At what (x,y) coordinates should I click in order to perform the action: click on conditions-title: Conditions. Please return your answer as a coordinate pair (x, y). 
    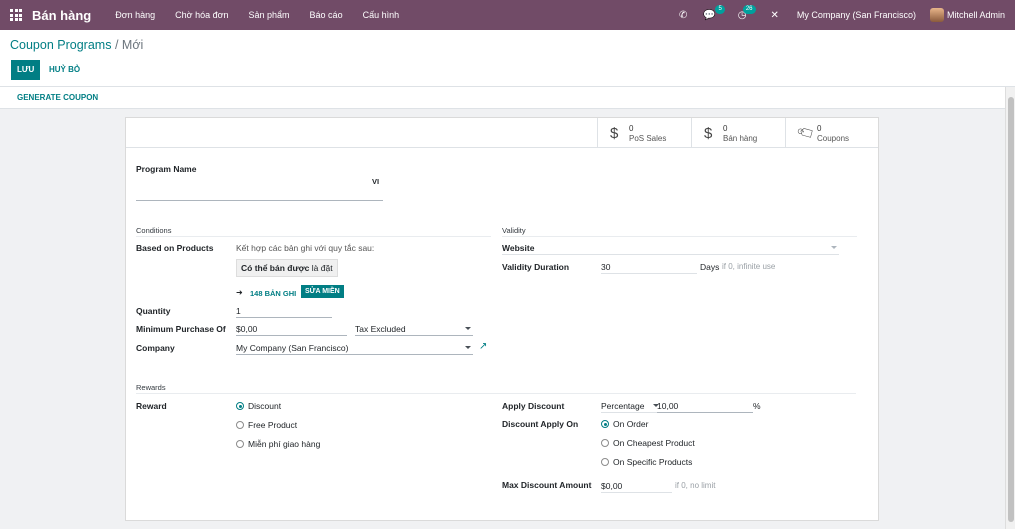
    Looking at the image, I should click on (154, 230).